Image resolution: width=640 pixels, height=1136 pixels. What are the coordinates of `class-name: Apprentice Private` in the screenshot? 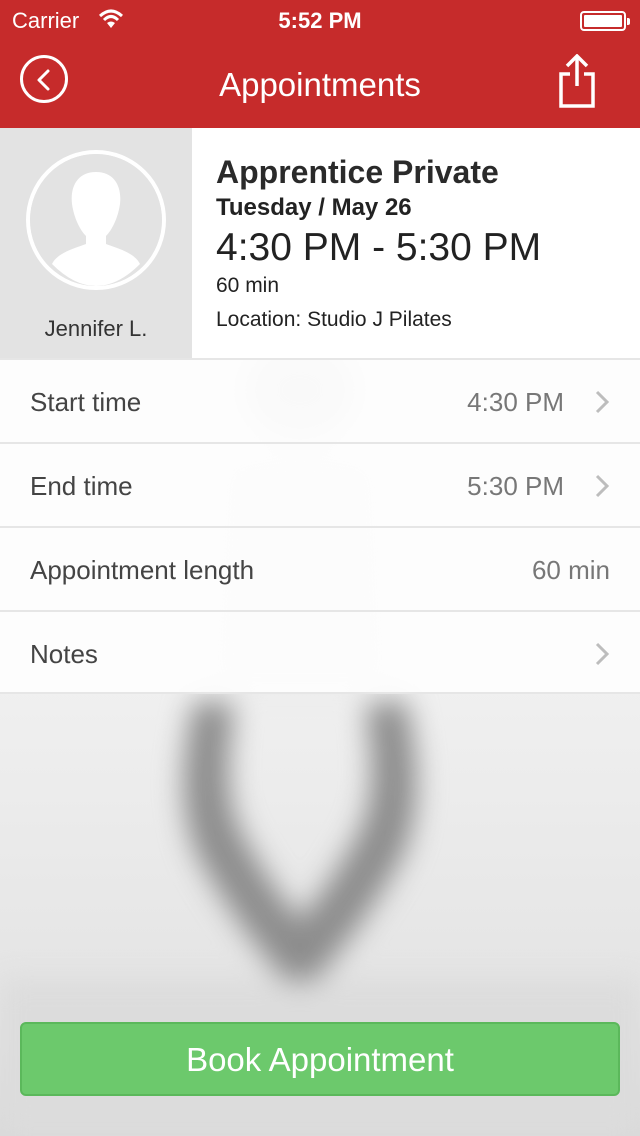 It's located at (357, 172).